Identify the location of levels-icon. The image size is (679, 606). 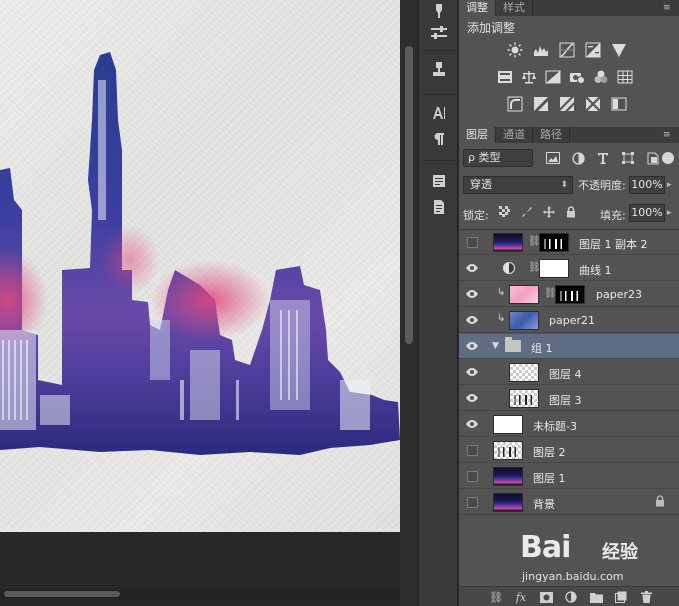
(541, 50).